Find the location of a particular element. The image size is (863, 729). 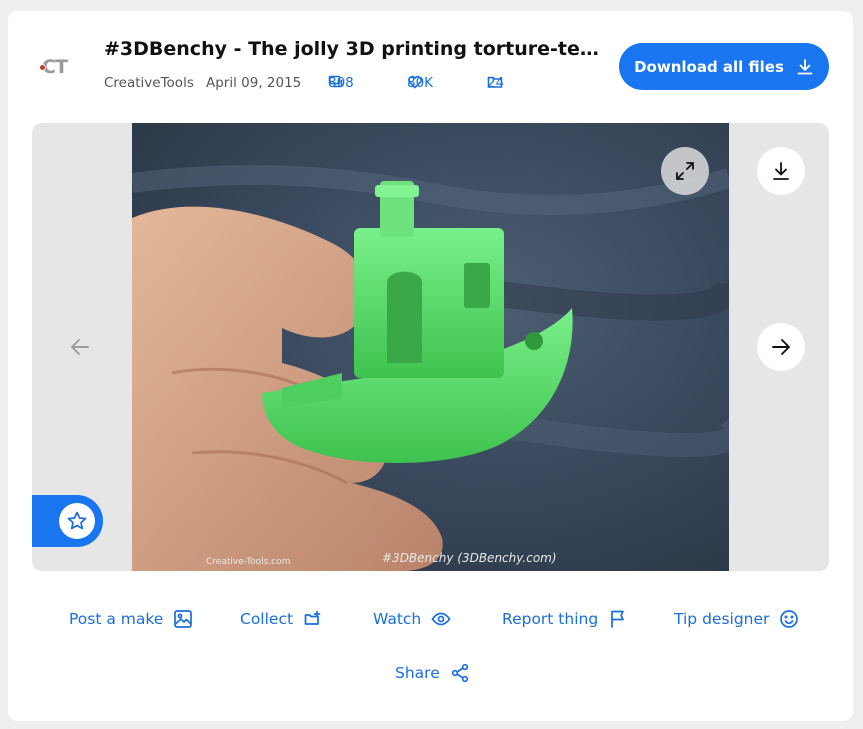

tip-label: Tip designer is located at coordinates (722, 619).